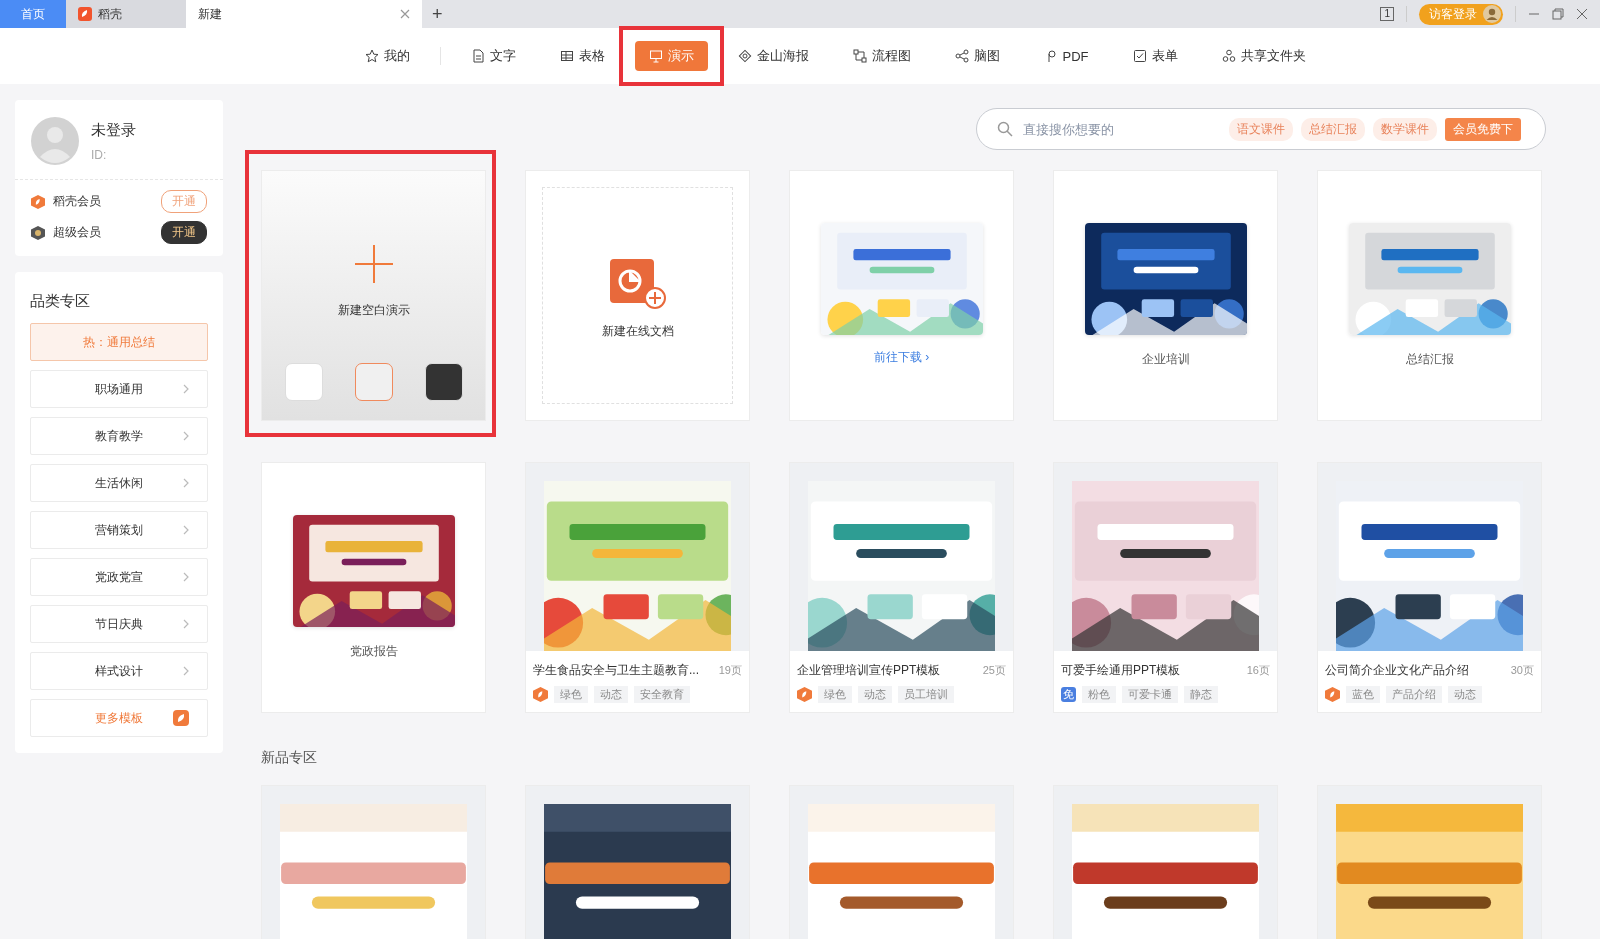 Image resolution: width=1600 pixels, height=939 pixels. What do you see at coordinates (977, 56) in the screenshot?
I see `nav-tab: 脑图` at bounding box center [977, 56].